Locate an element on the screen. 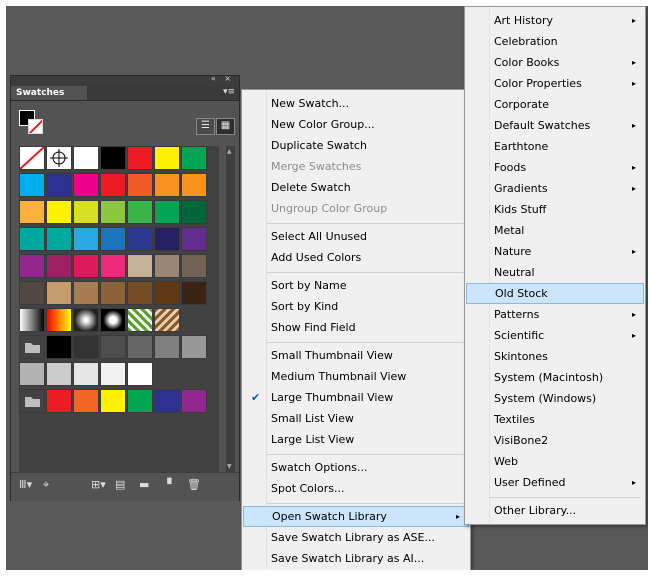  scroll-down-icon: ▼ is located at coordinates (229, 466).